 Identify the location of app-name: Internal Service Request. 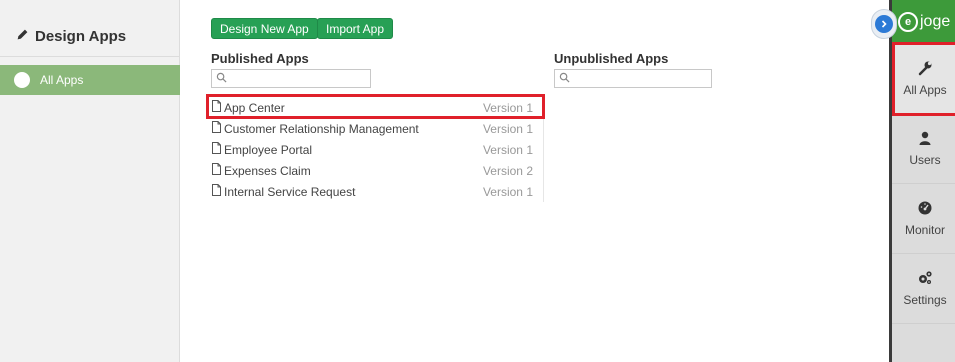
(290, 191).